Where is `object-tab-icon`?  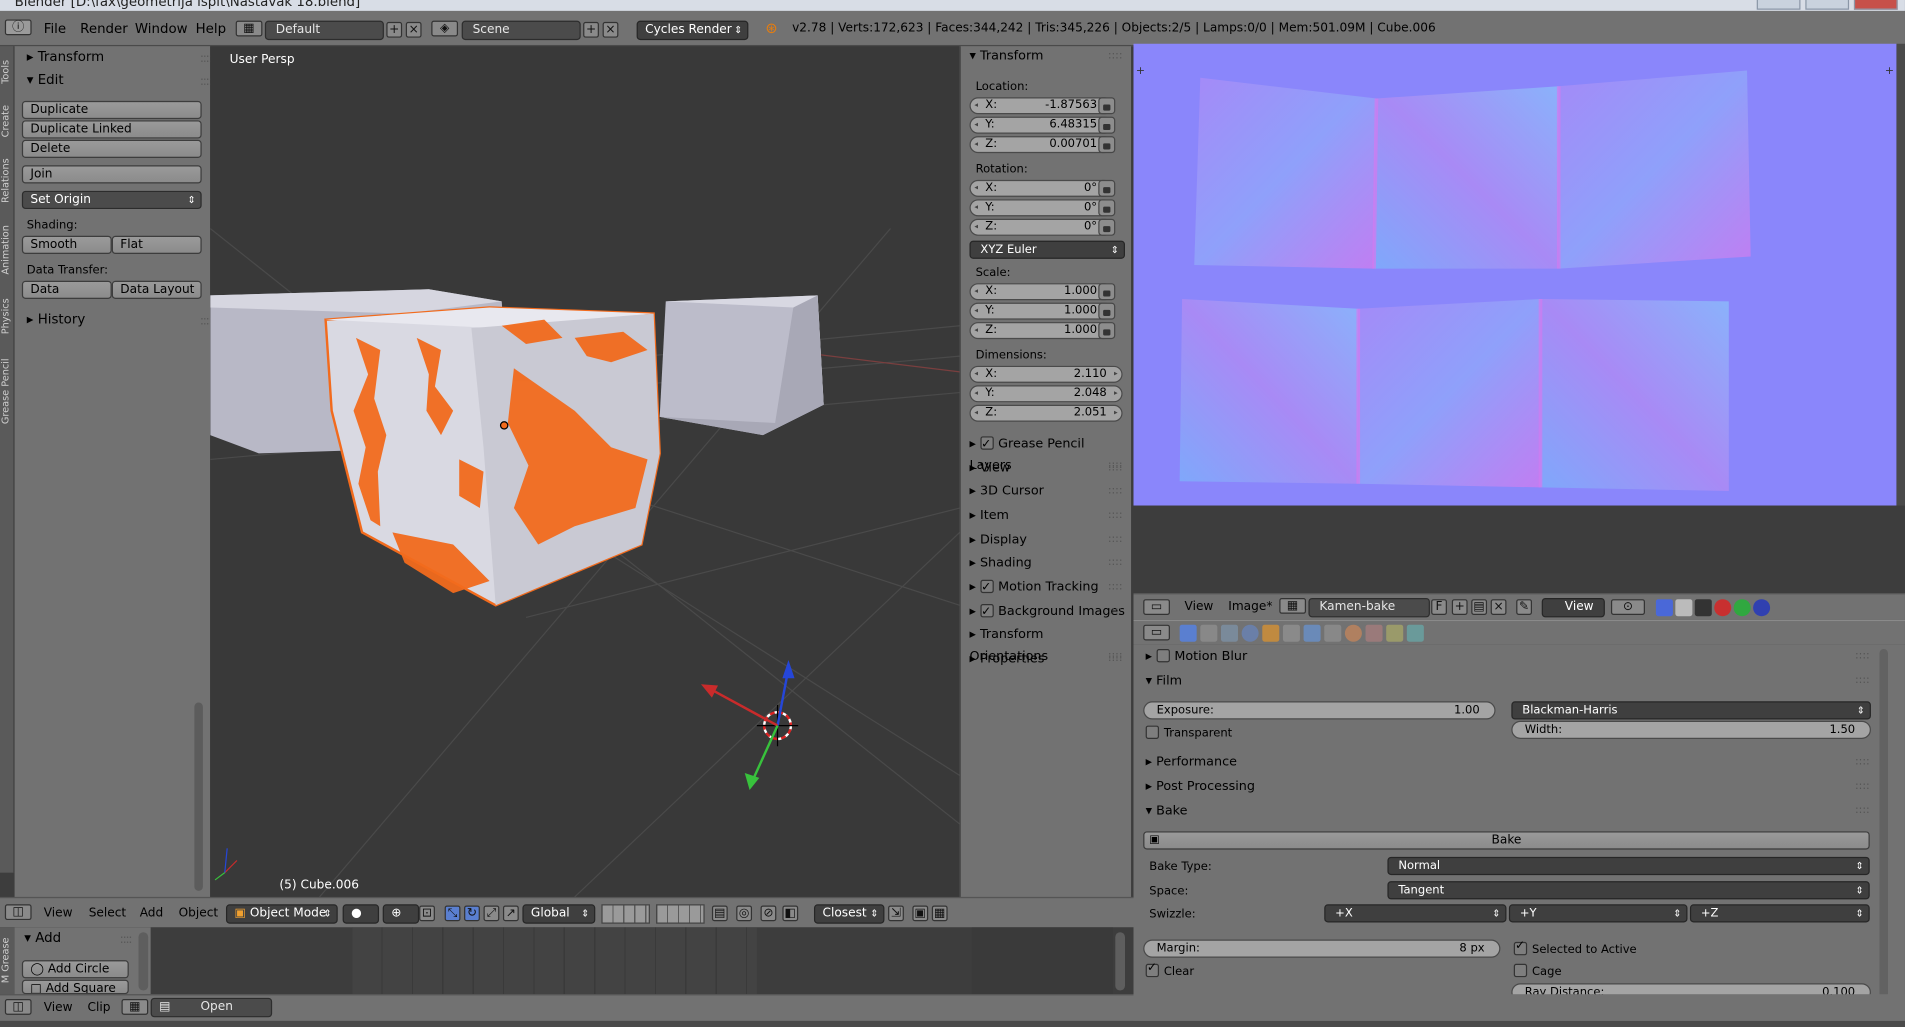 object-tab-icon is located at coordinates (1271, 633).